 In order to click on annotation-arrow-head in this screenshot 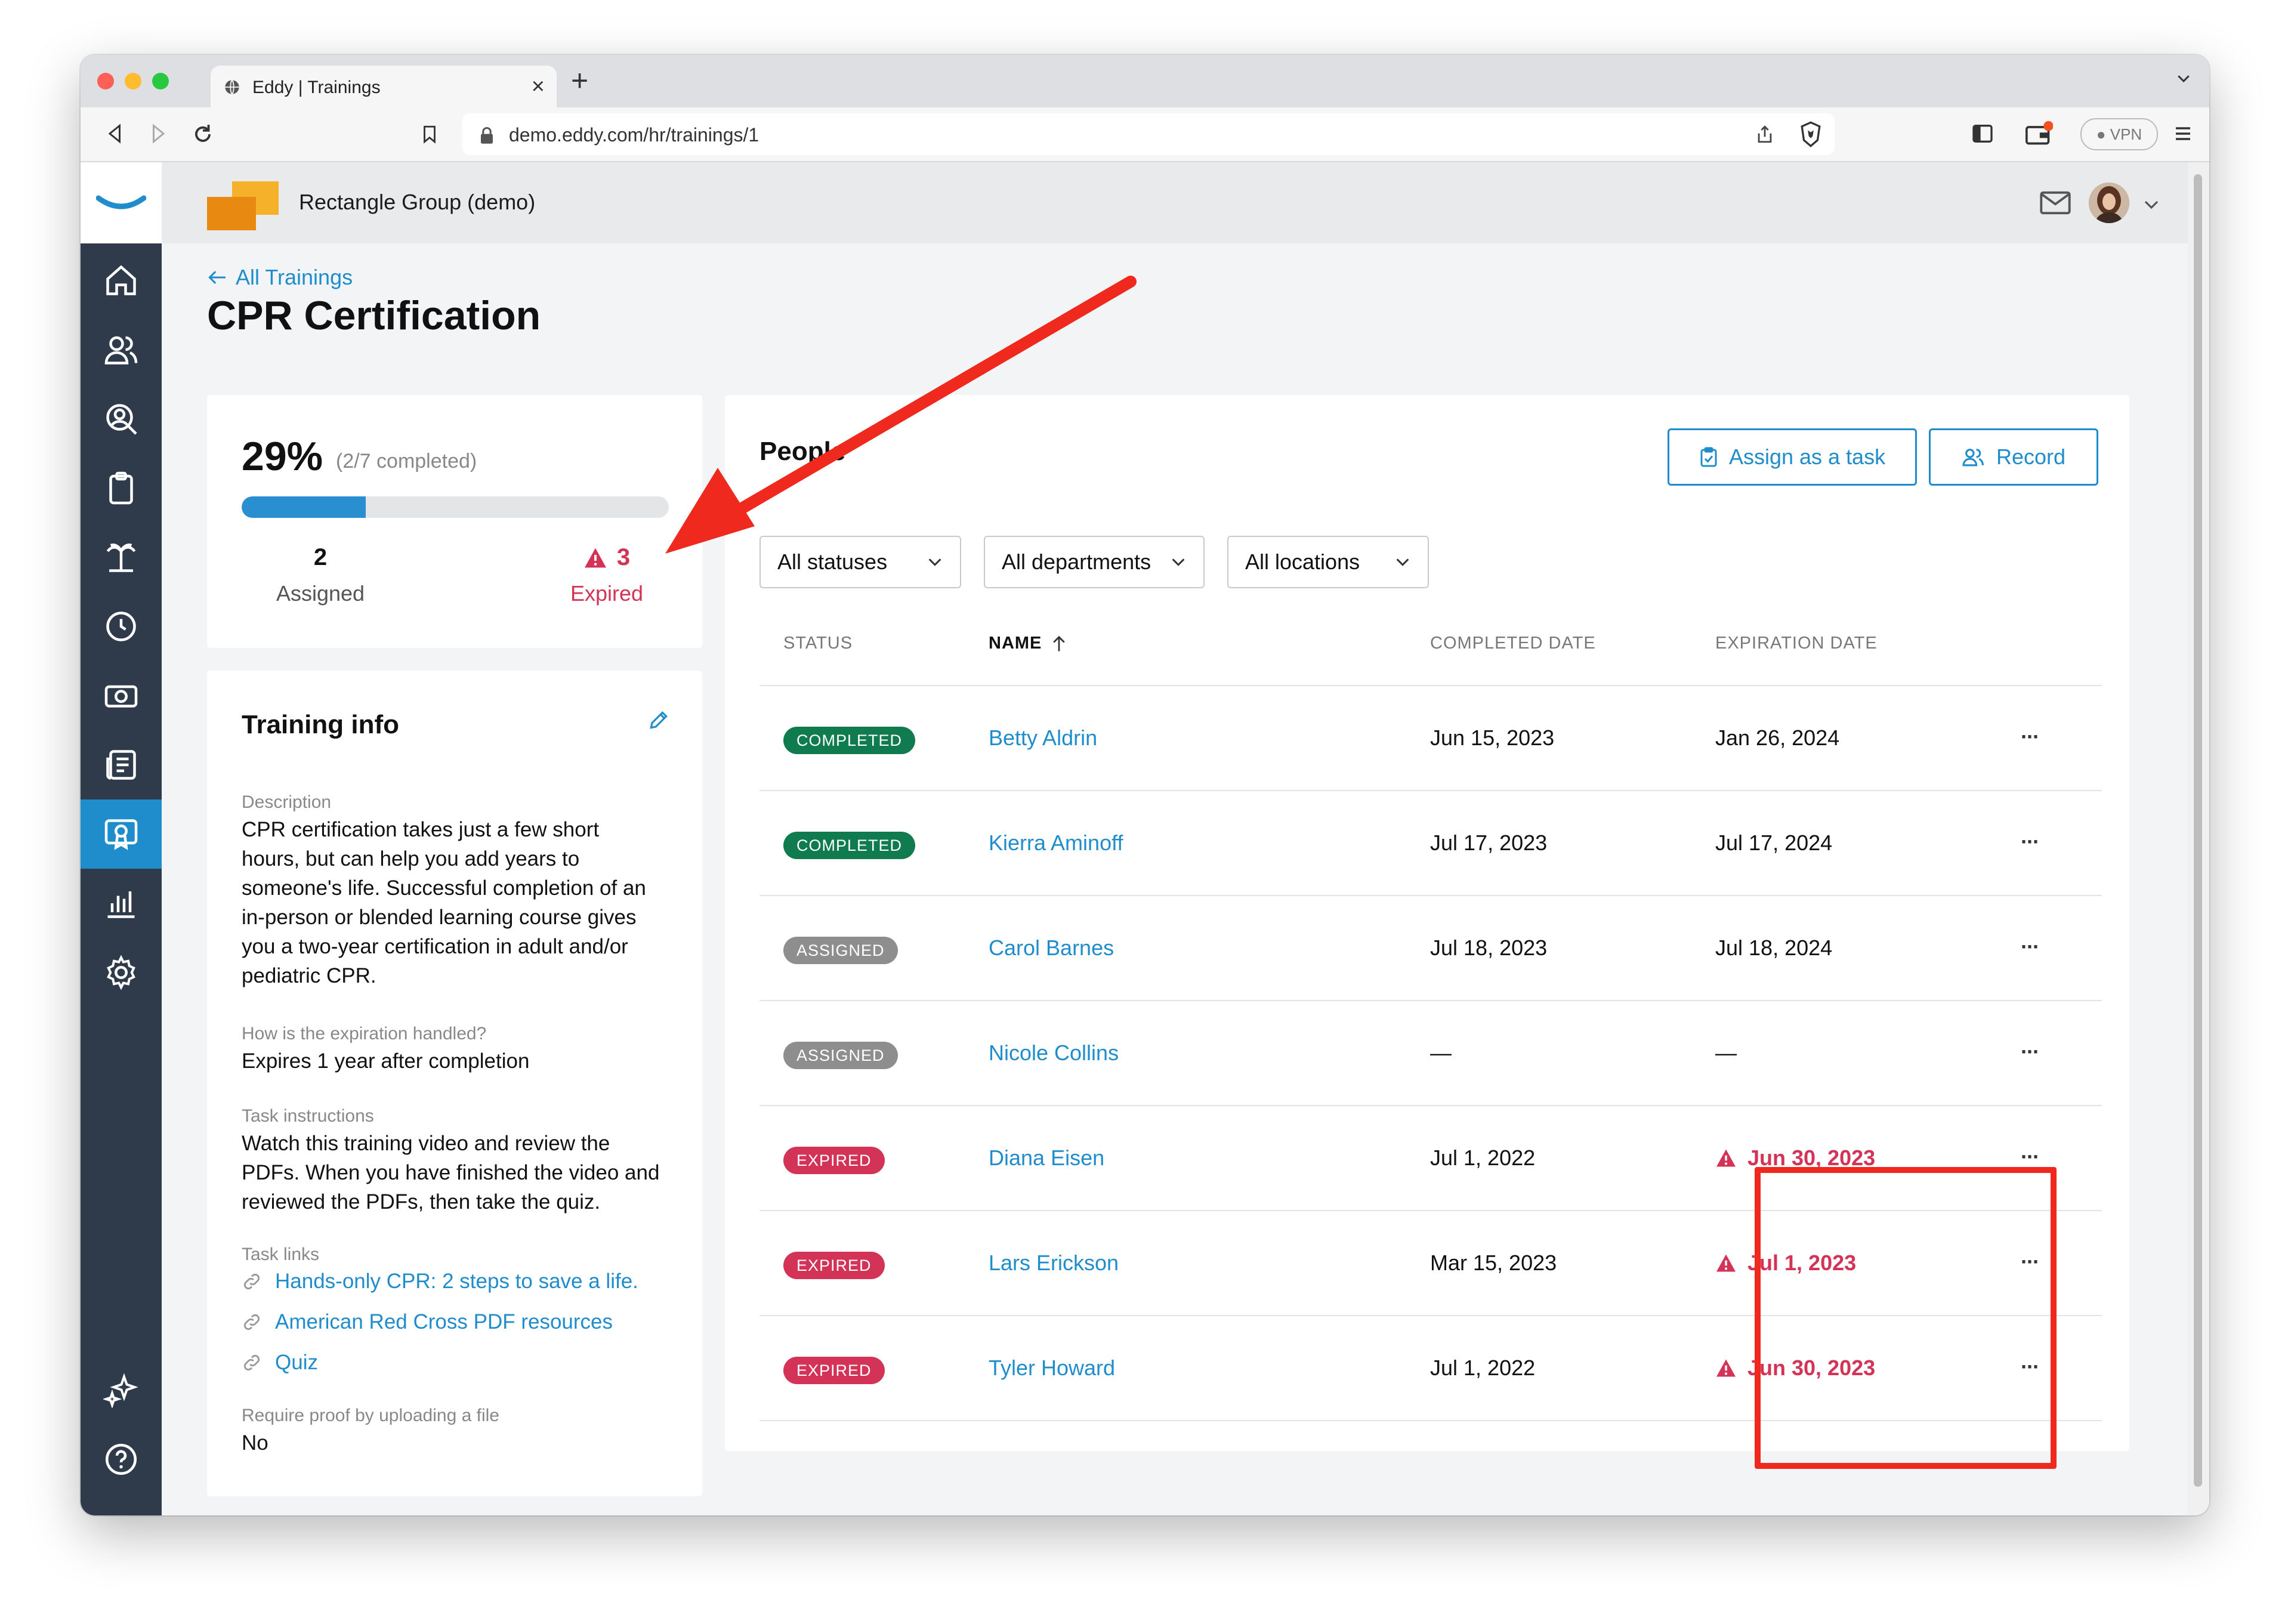, I will do `click(710, 511)`.